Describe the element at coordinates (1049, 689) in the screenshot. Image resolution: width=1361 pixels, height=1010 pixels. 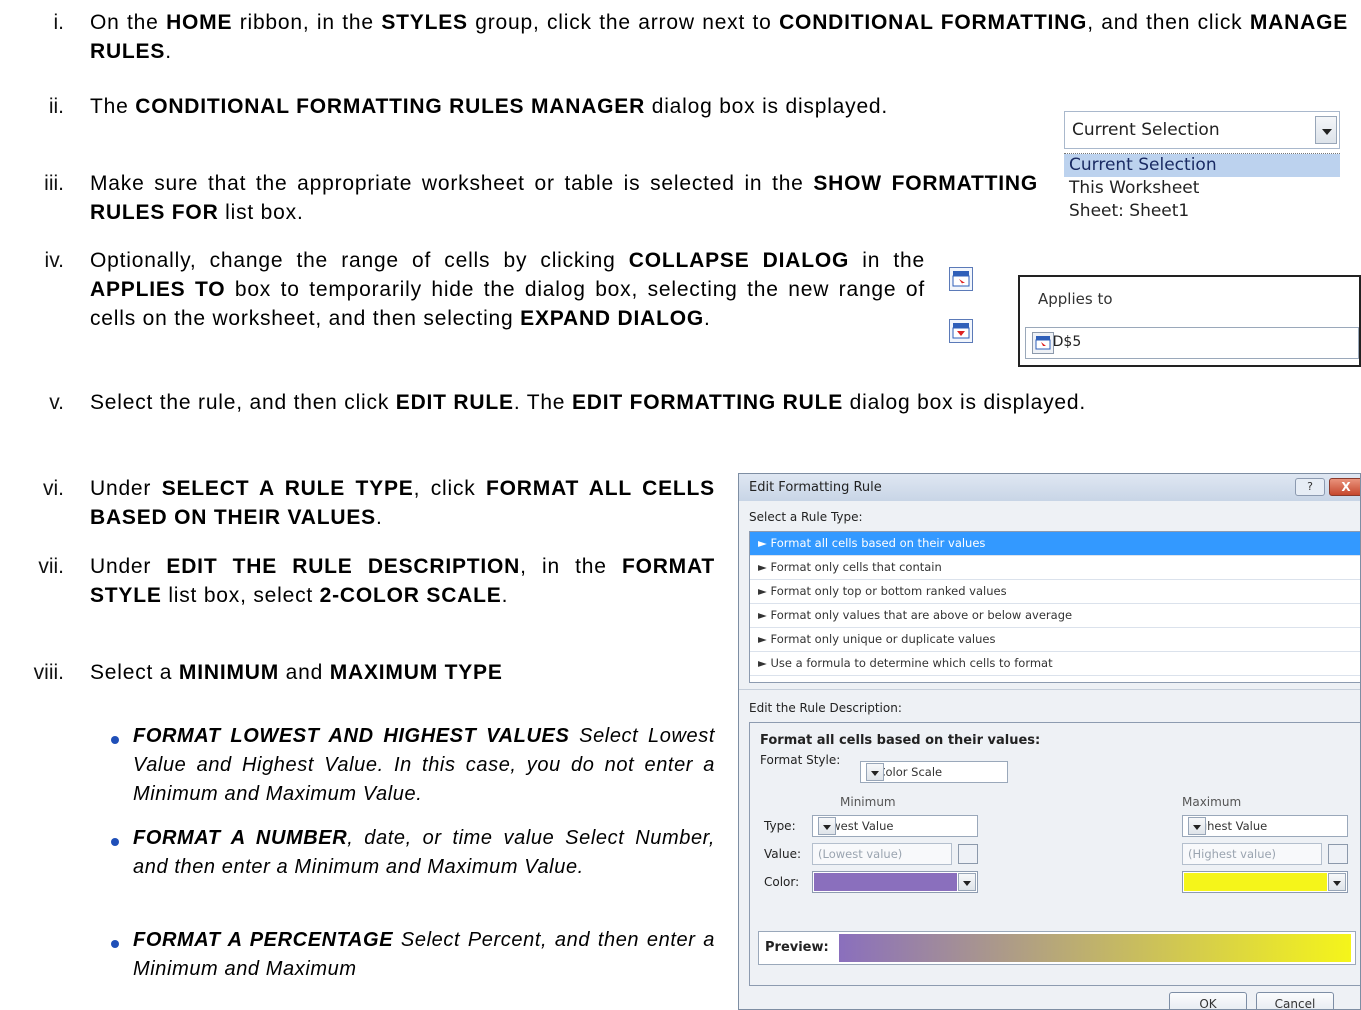
I see `divider` at that location.